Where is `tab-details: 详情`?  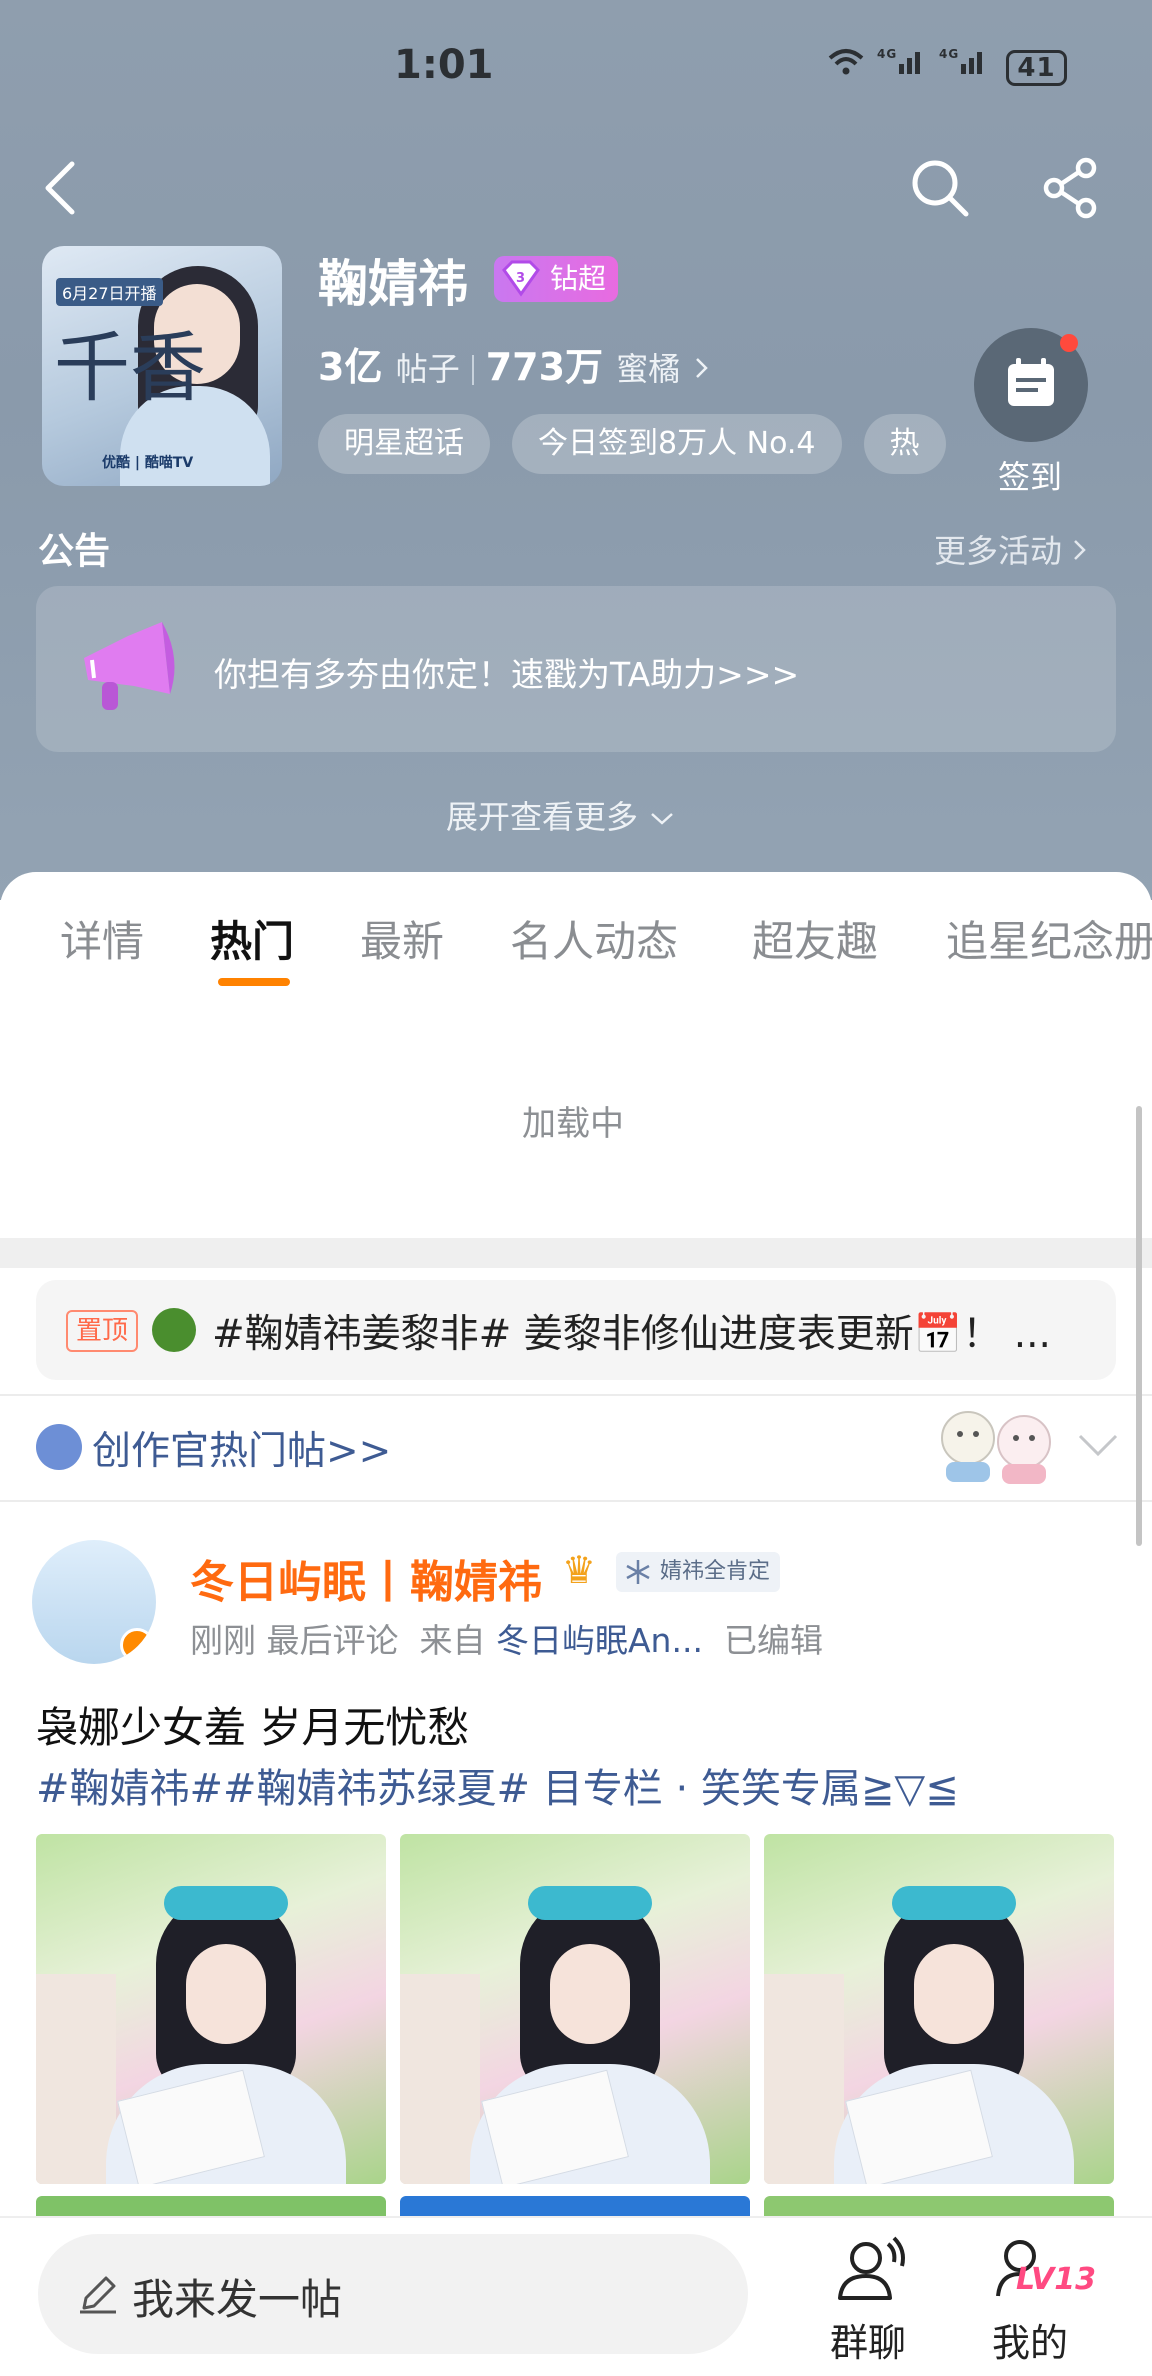 tab-details: 详情 is located at coordinates (102, 938).